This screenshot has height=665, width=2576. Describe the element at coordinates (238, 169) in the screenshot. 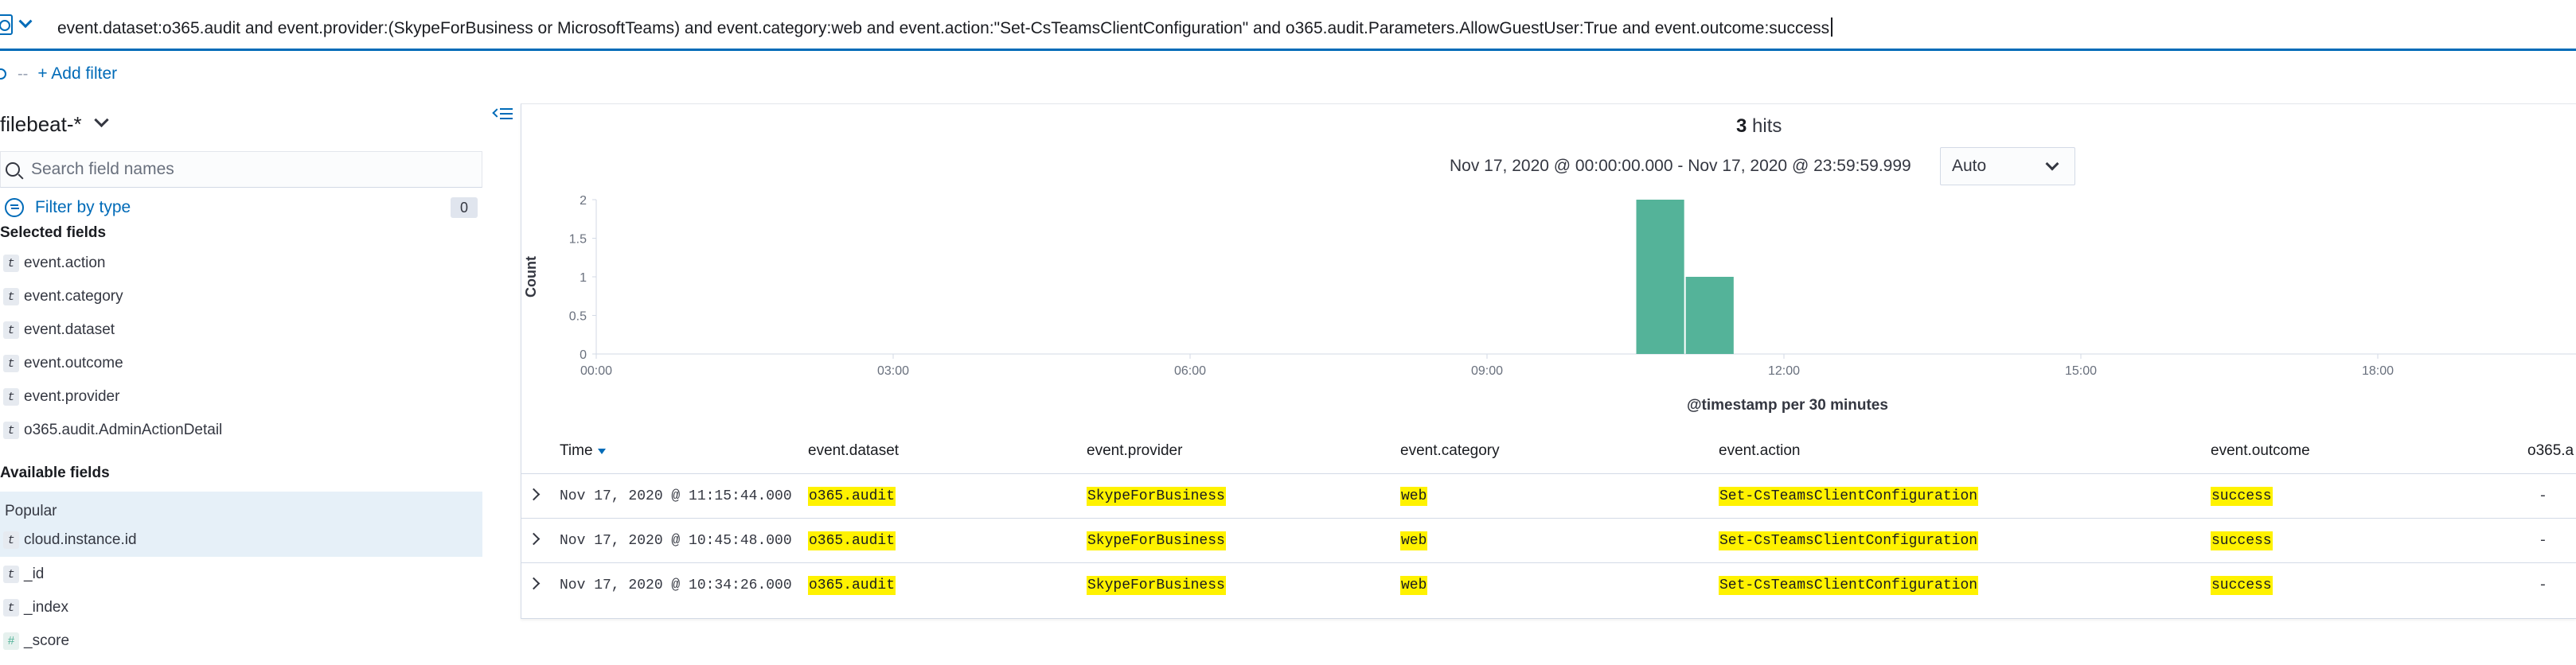

I see `search-field-names-input` at that location.